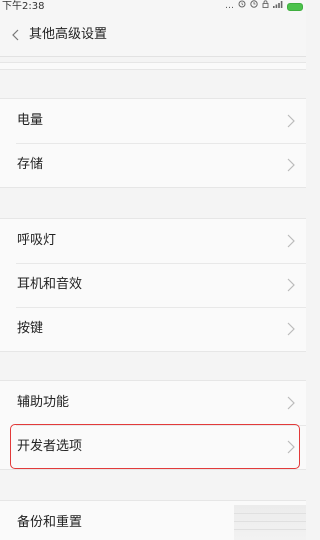 The height and width of the screenshot is (540, 320). Describe the element at coordinates (153, 35) in the screenshot. I see `header: 其他高级设置` at that location.